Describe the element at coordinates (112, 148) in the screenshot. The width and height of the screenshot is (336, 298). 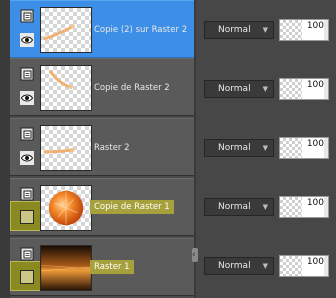
I see `layer-name: Raster 2` at that location.